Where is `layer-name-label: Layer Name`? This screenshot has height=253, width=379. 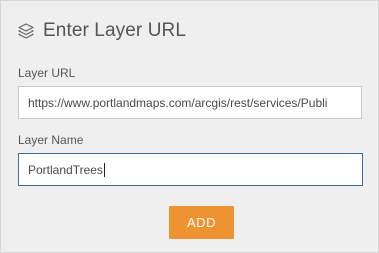
layer-name-label: Layer Name is located at coordinates (51, 140).